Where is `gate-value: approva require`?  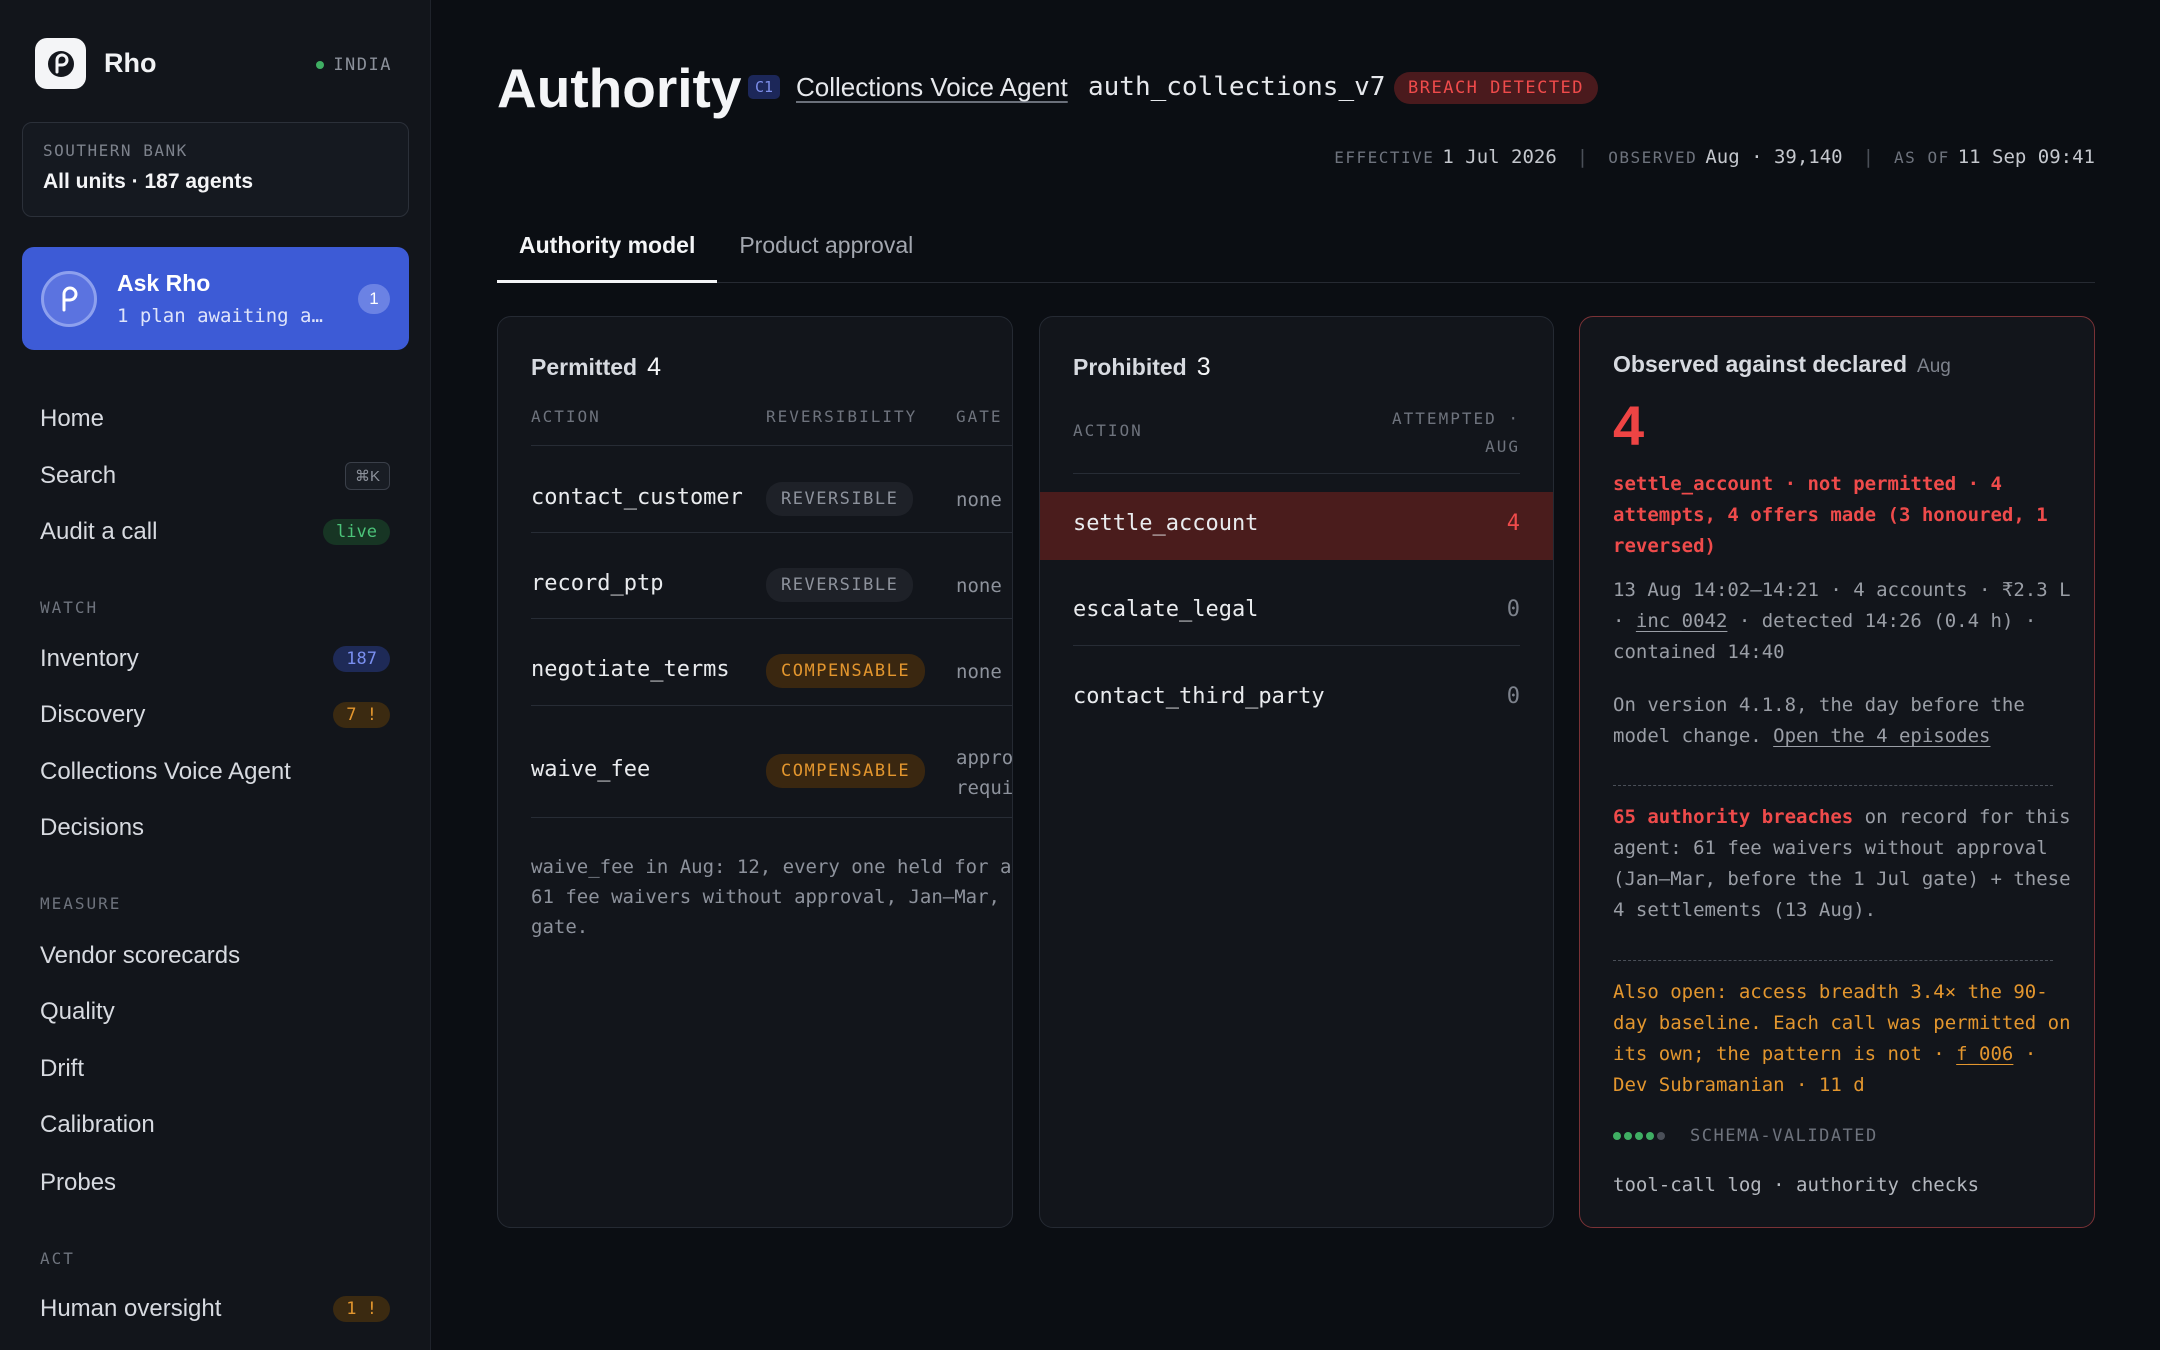
gate-value: approva require is located at coordinates (984, 773).